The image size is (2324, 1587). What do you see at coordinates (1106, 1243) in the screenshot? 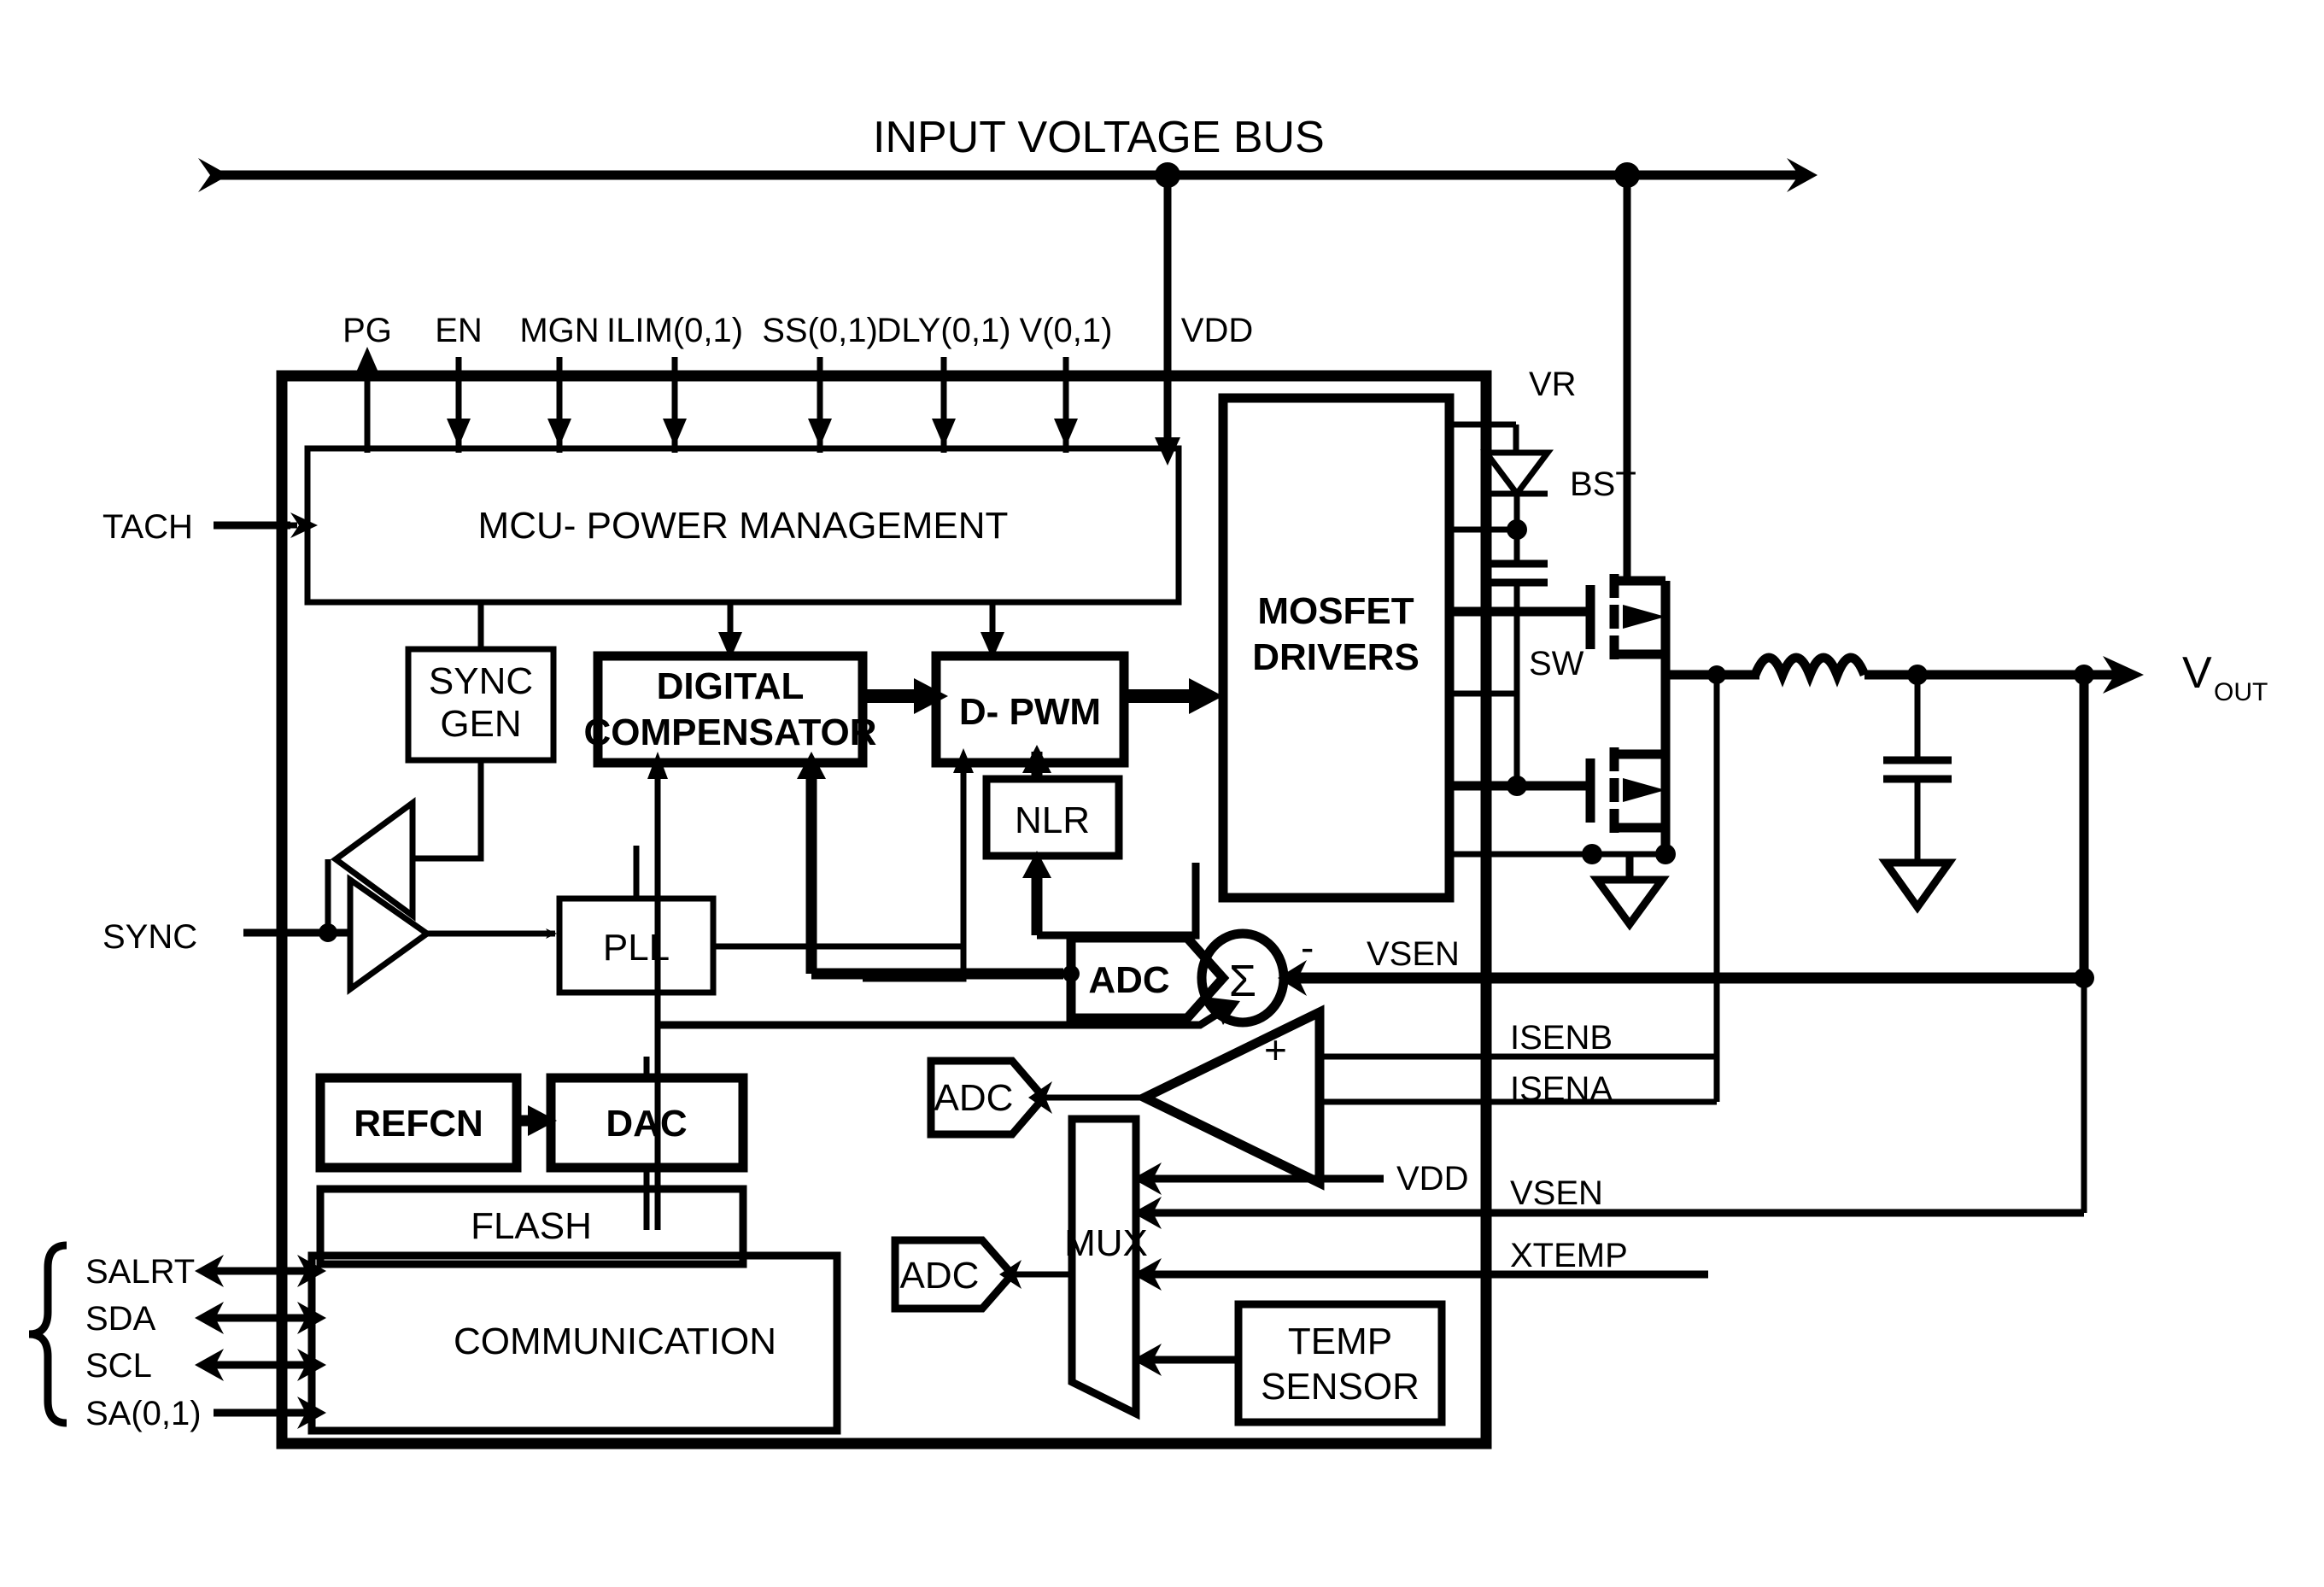
I see `block-mux-label: MUX` at bounding box center [1106, 1243].